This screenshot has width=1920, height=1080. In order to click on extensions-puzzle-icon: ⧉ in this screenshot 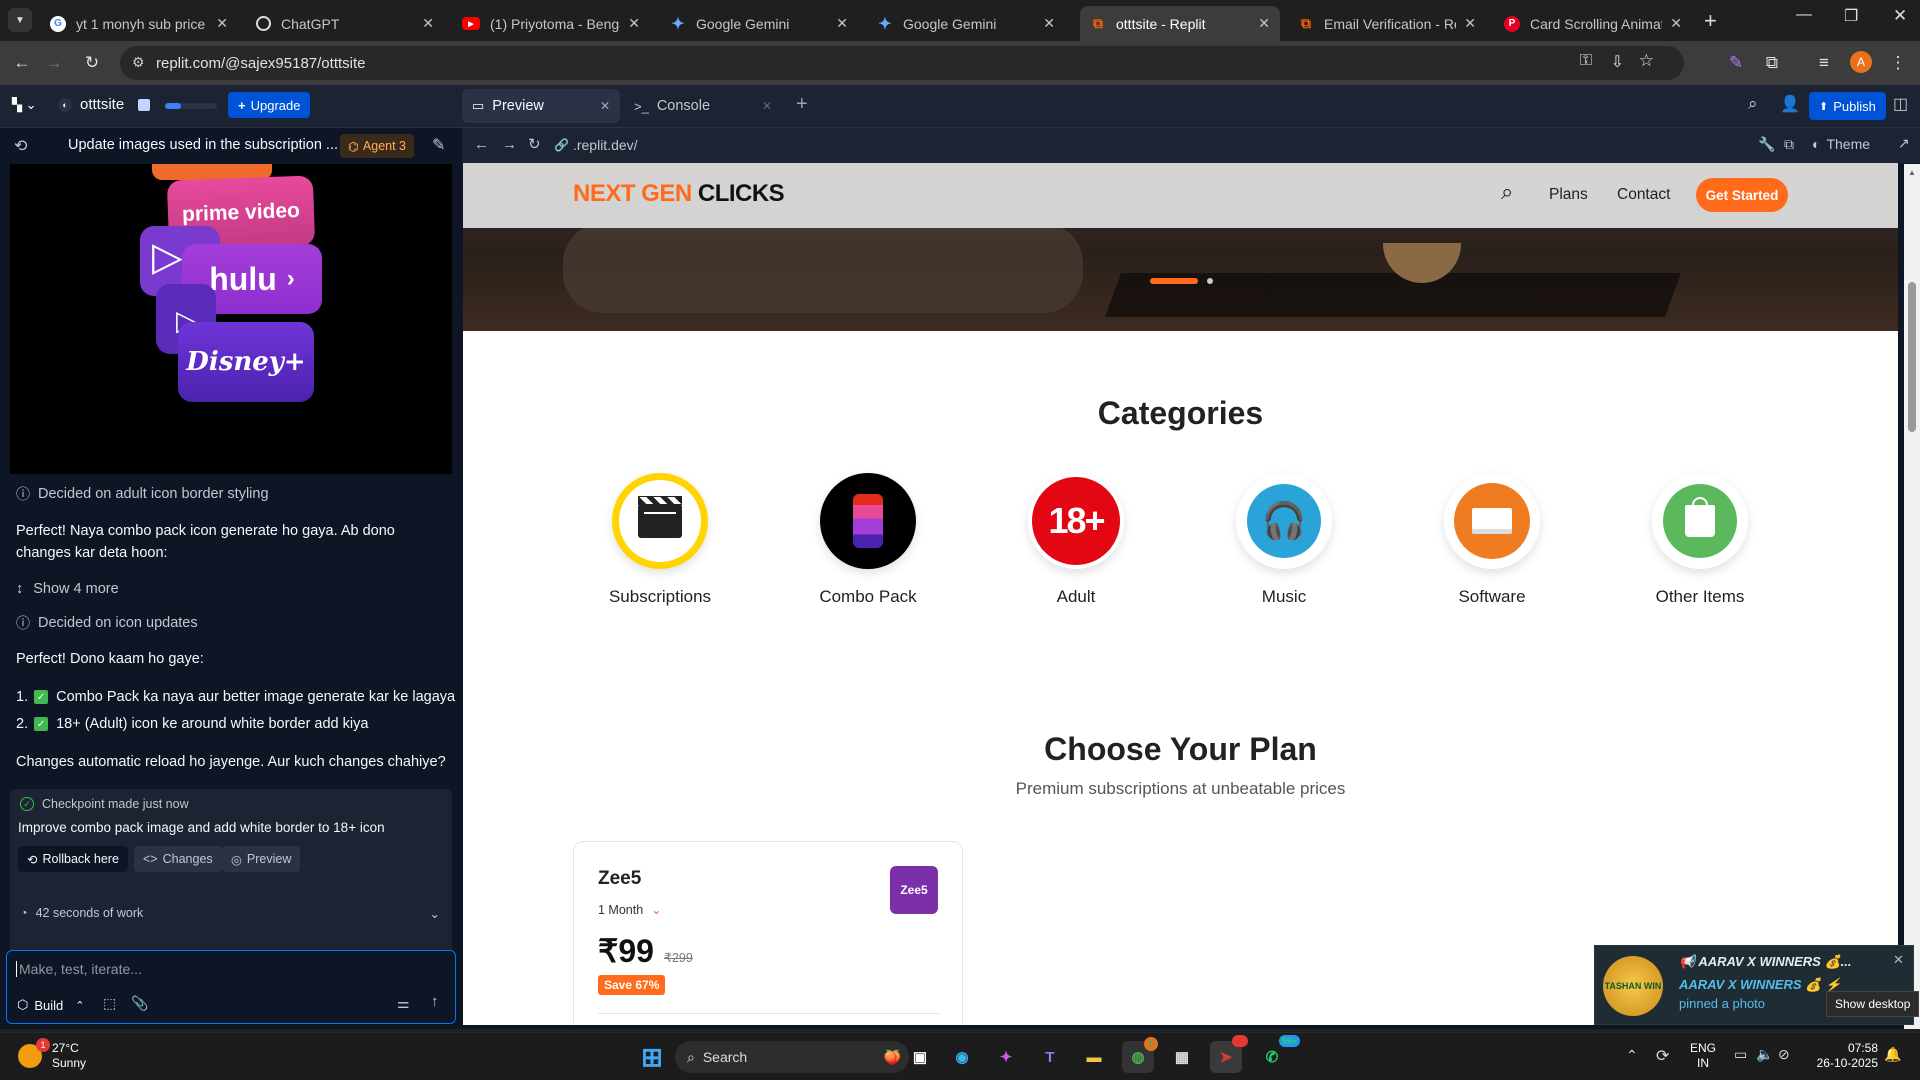, I will do `click(1772, 63)`.